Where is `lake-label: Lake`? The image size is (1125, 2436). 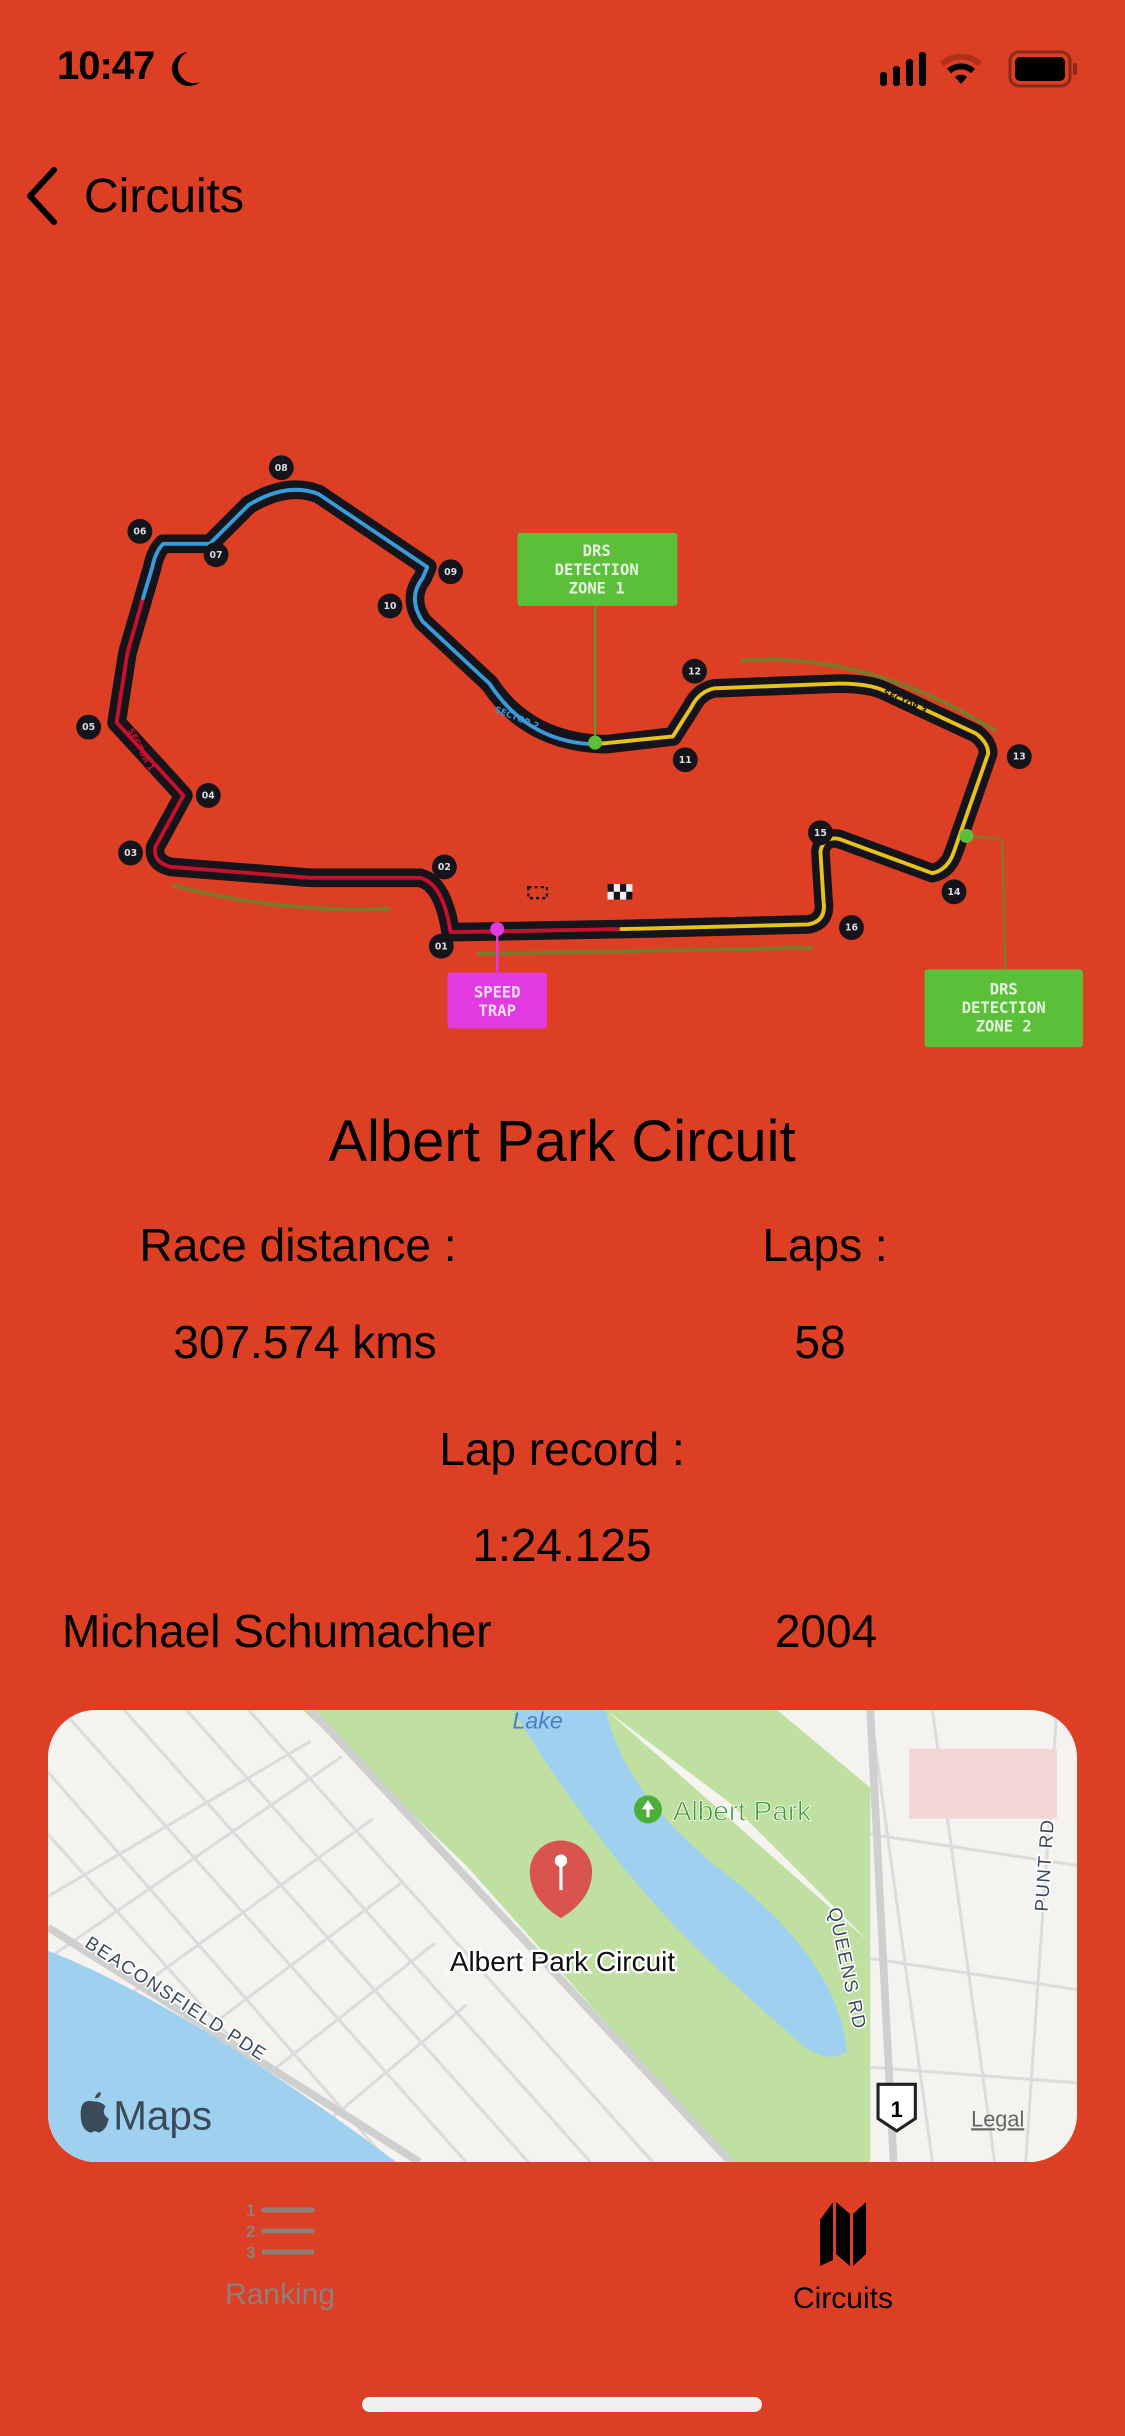 lake-label: Lake is located at coordinates (537, 1722).